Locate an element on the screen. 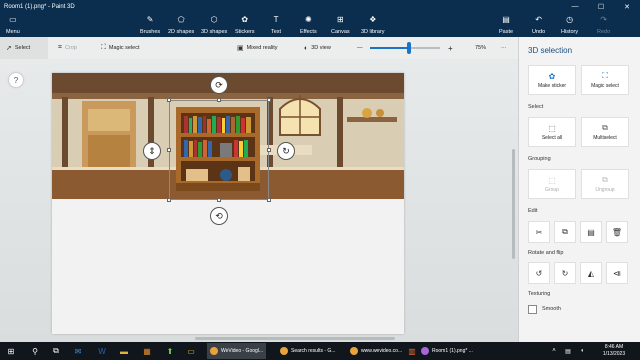 This screenshot has height=360, width=640. flip-vertical-icon: ⧏ is located at coordinates (617, 273).